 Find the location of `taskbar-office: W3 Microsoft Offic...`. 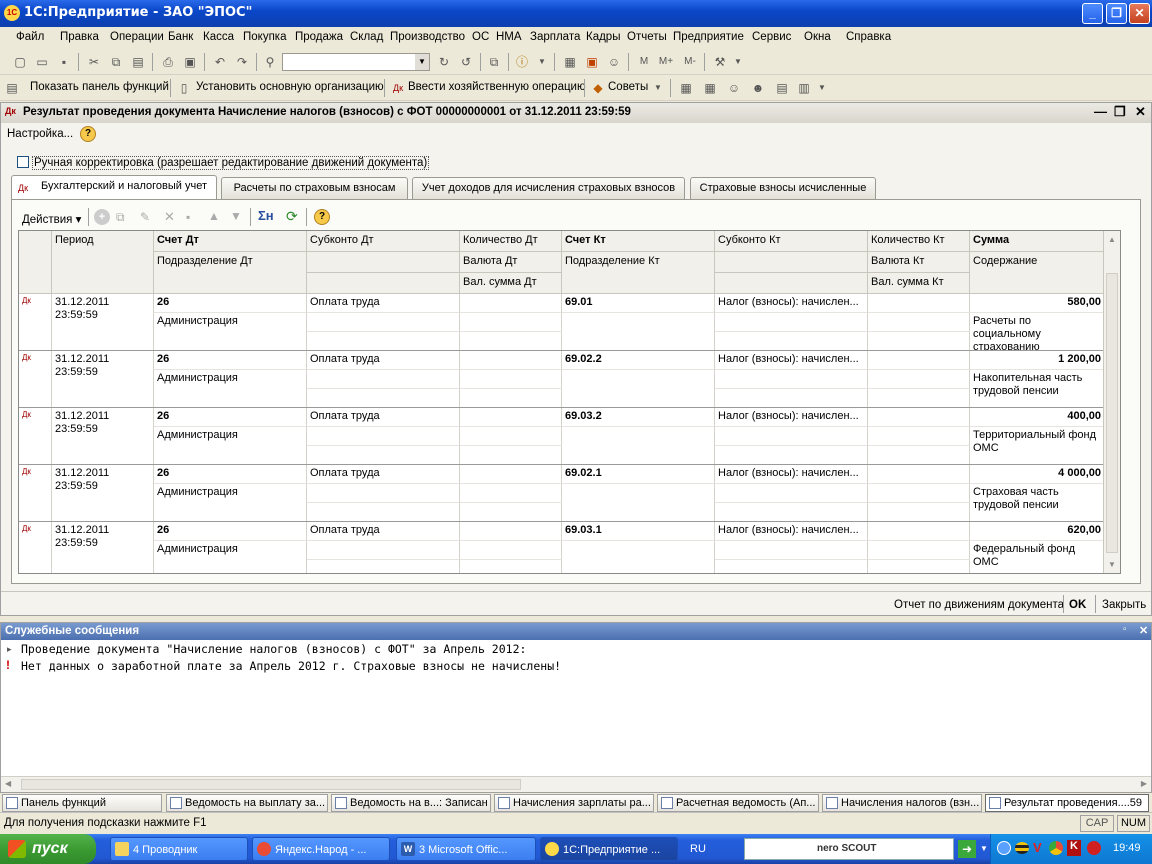

taskbar-office: W3 Microsoft Offic... is located at coordinates (466, 849).